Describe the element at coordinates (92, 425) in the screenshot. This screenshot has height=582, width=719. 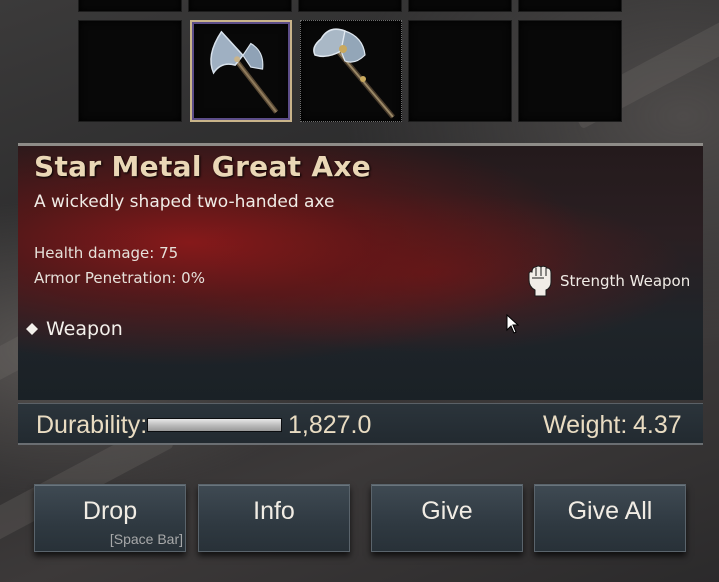
I see `durability-label: Durability:` at that location.